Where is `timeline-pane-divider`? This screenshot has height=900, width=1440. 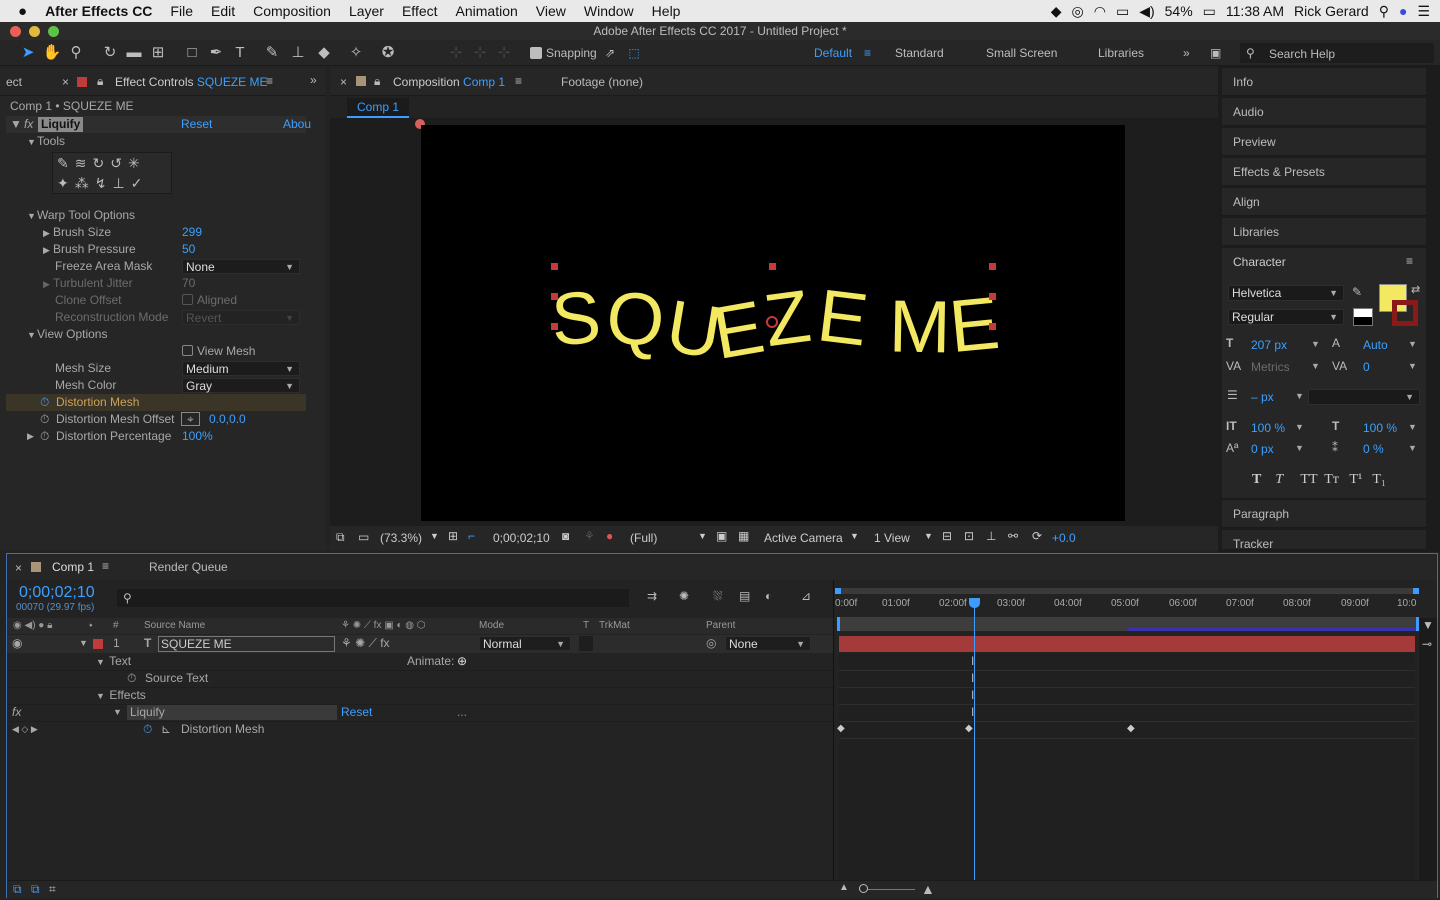 timeline-pane-divider is located at coordinates (833, 739).